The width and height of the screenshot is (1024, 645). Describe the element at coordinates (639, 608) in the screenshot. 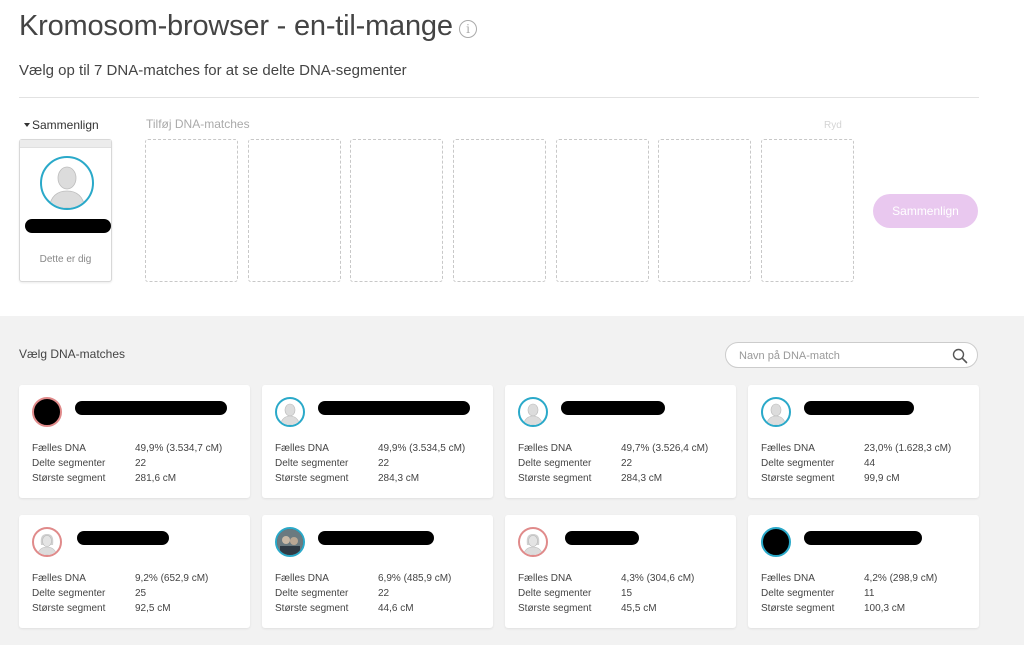

I see `largest-segment-value: 45,5 cM` at that location.